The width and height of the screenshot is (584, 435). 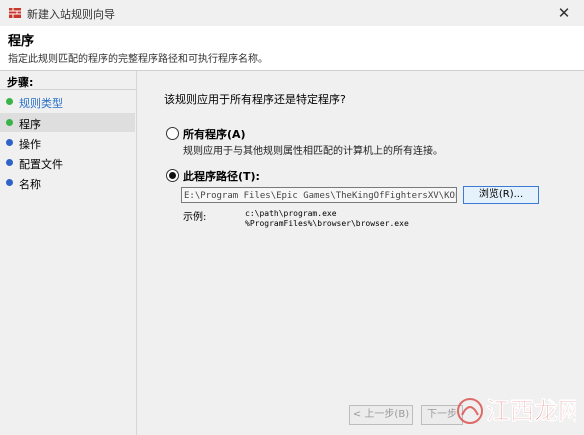 I want to click on program-path-label: 此程序路径(T):, so click(x=221, y=176).